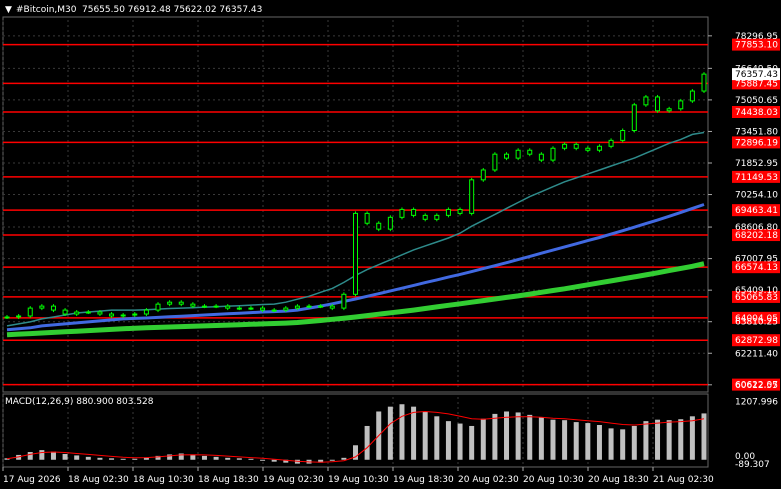 Image resolution: width=781 pixels, height=489 pixels. I want to click on time-tick-label: 20 Aug 02:30, so click(488, 480).